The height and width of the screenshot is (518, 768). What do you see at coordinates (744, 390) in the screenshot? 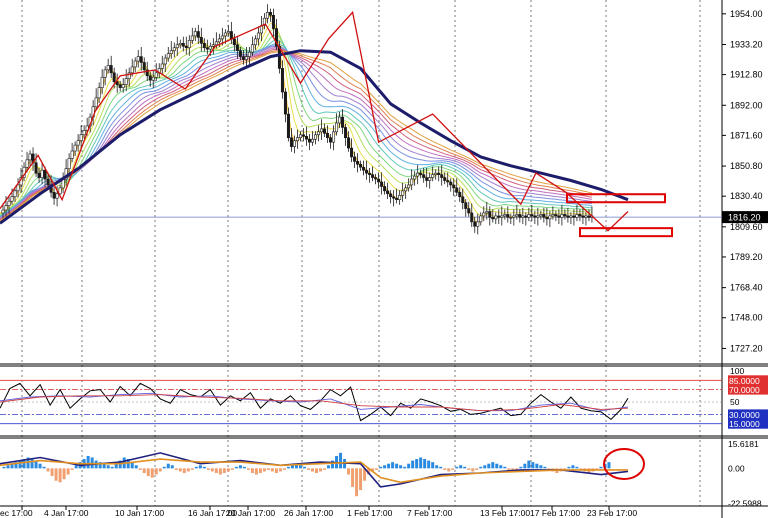
I see `oscillator-tick-label: 70.0000` at bounding box center [744, 390].